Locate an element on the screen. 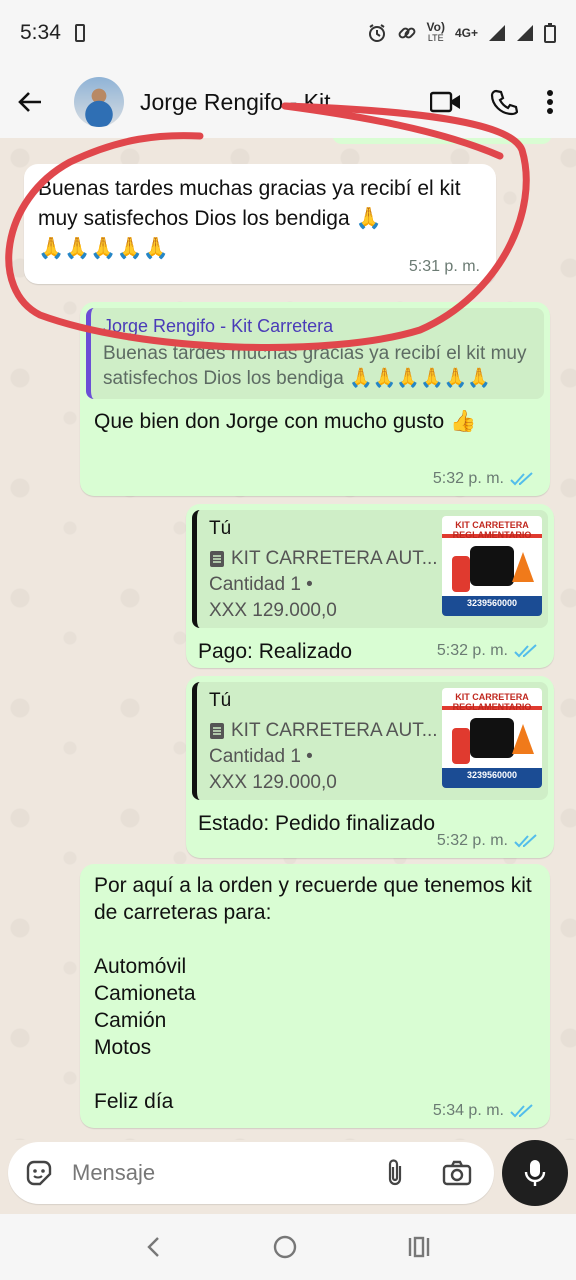 The height and width of the screenshot is (1280, 576). message-composer is located at coordinates (251, 1173).